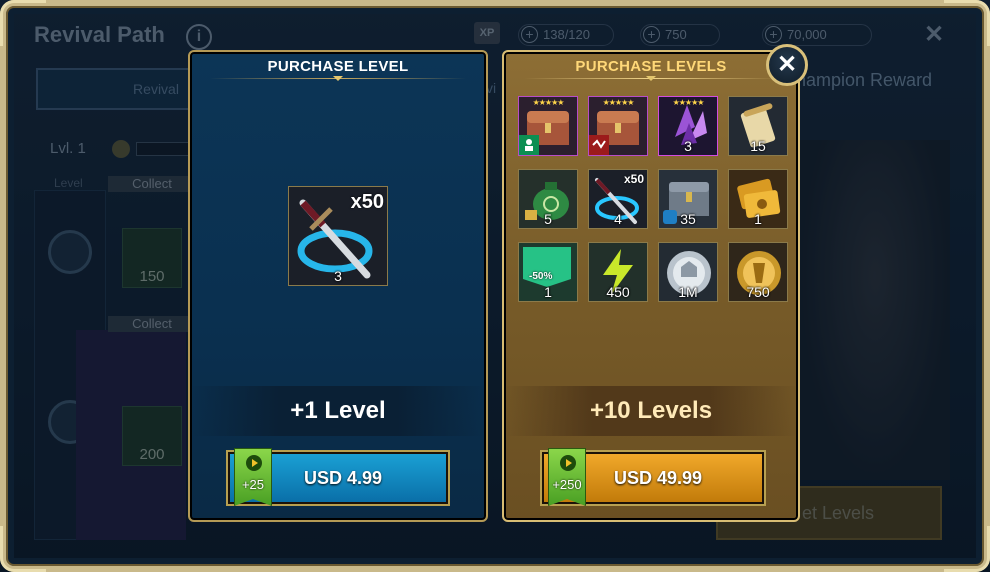 The image size is (990, 572). What do you see at coordinates (758, 146) in the screenshot?
I see `item-qty: 15` at bounding box center [758, 146].